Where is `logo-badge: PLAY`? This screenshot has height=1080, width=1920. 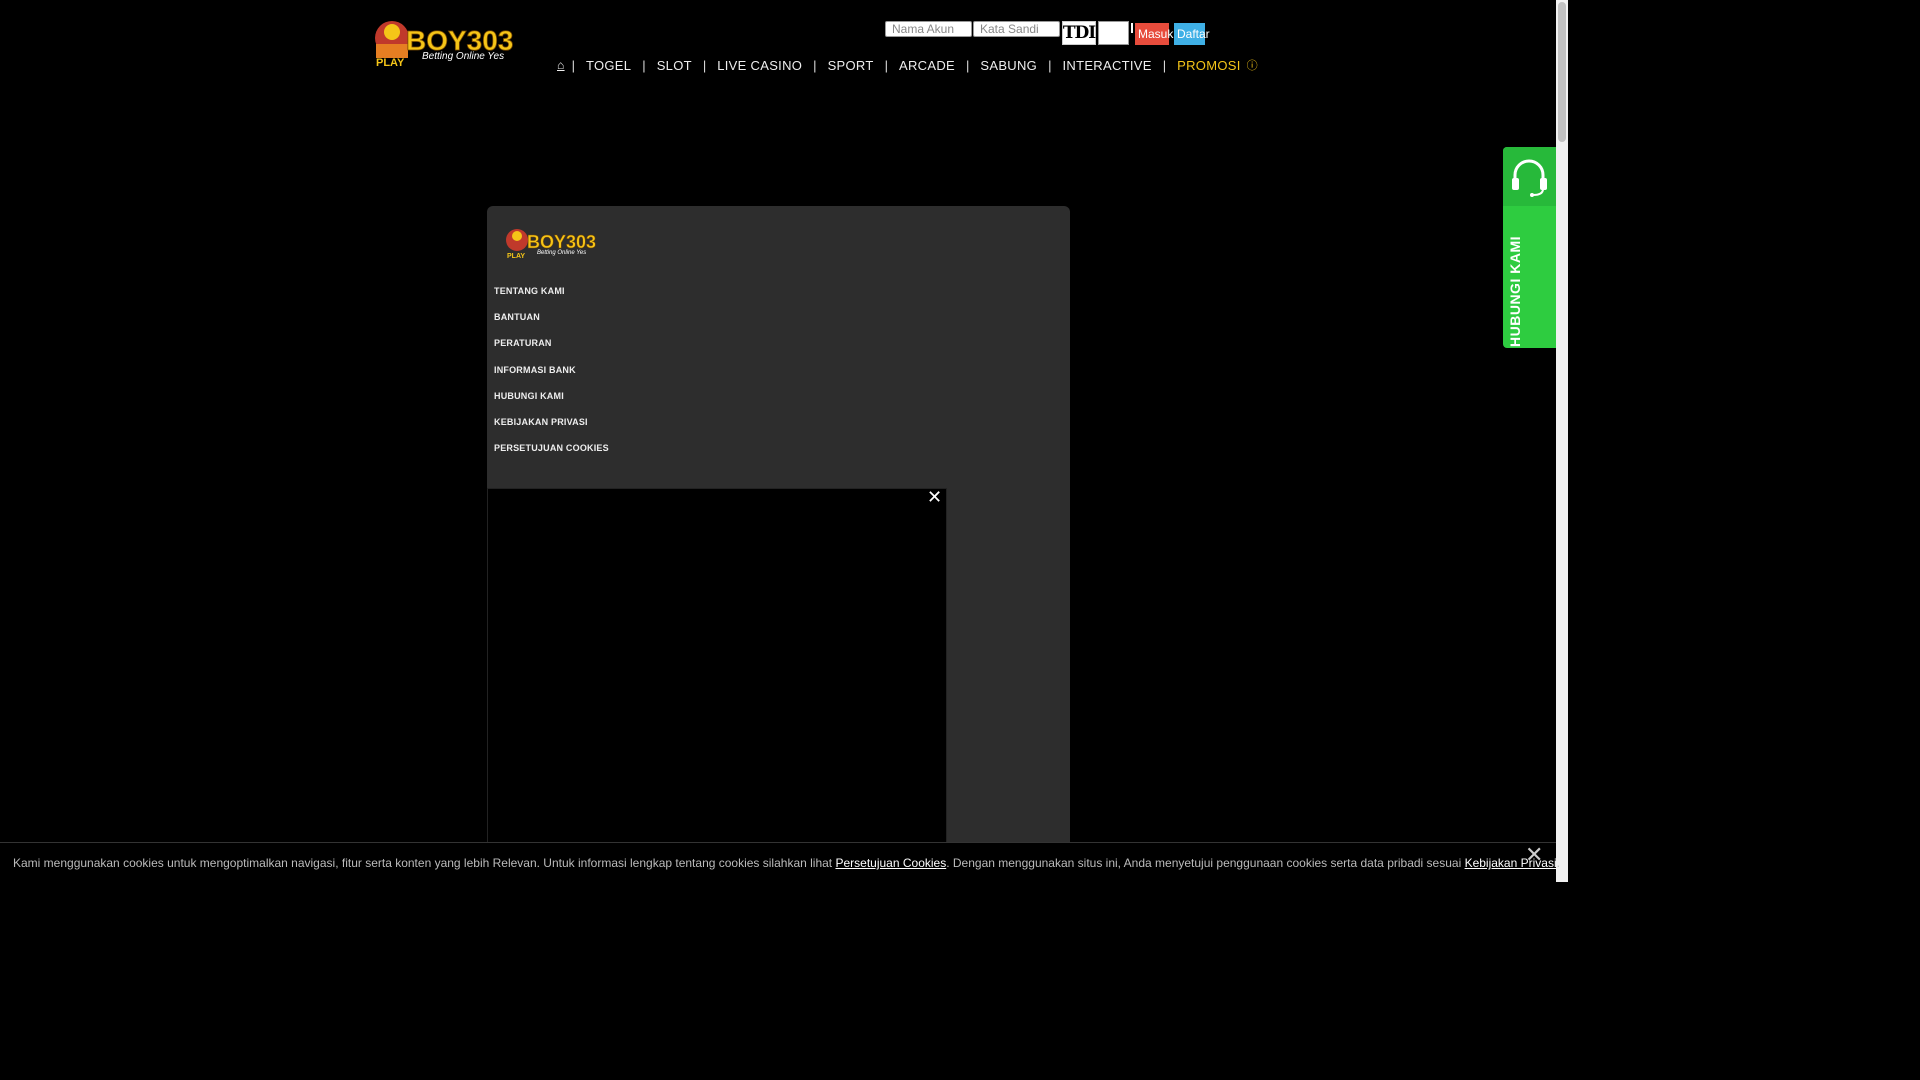 logo-badge: PLAY is located at coordinates (390, 63).